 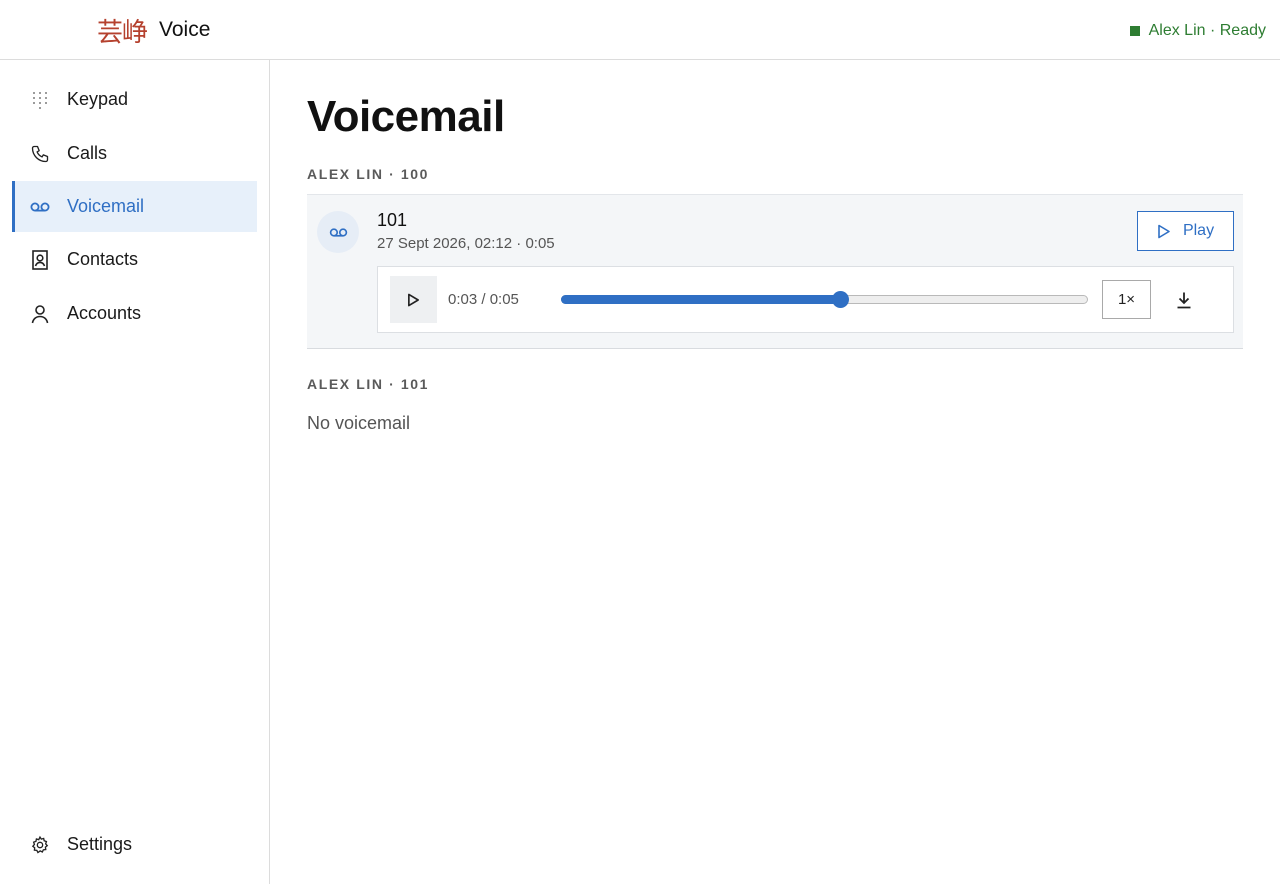 I want to click on sidebar-item-label: Contacts, so click(x=103, y=259).